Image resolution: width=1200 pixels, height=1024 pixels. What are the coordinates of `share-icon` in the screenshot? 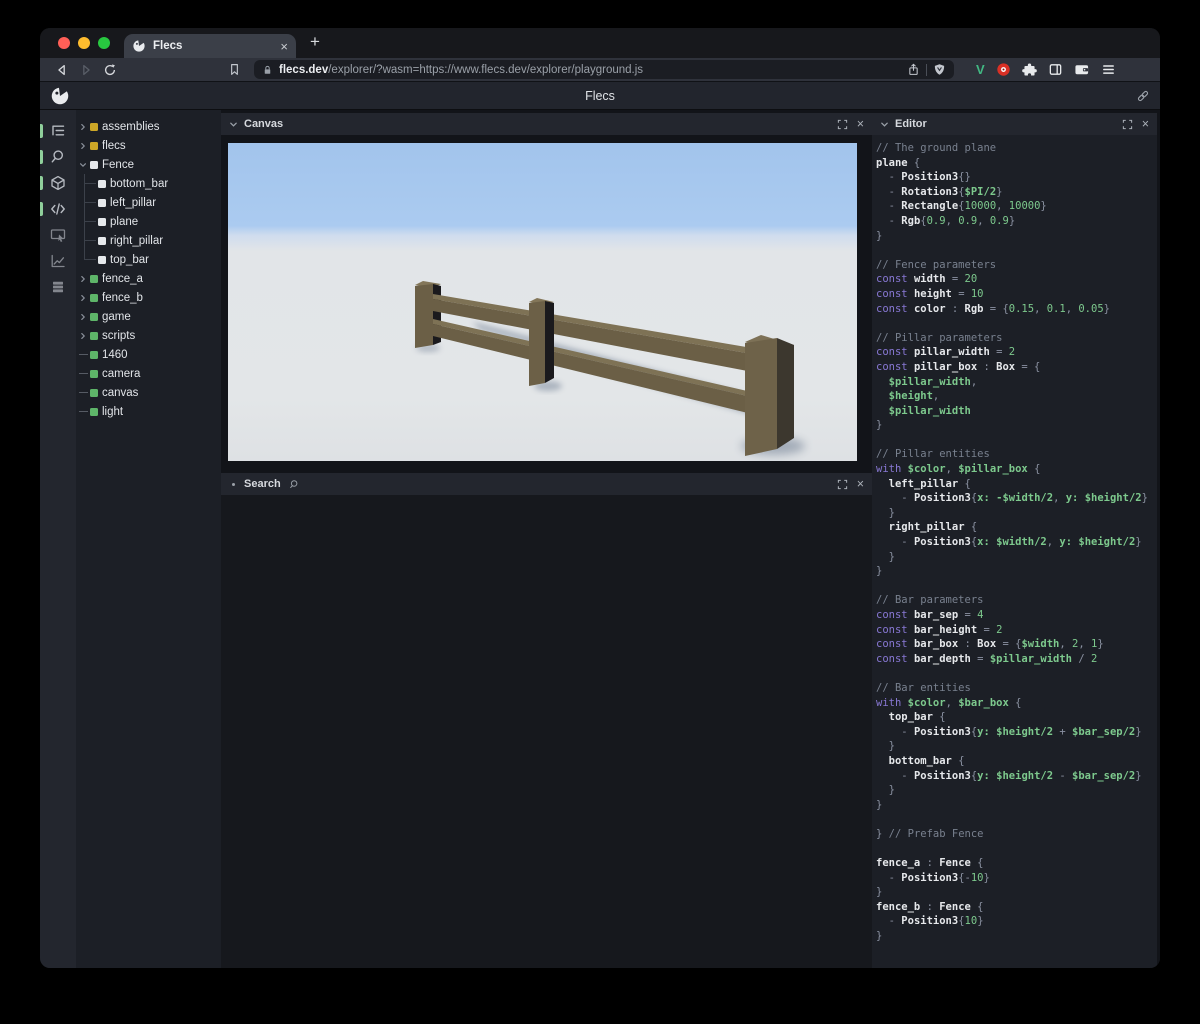 It's located at (913, 69).